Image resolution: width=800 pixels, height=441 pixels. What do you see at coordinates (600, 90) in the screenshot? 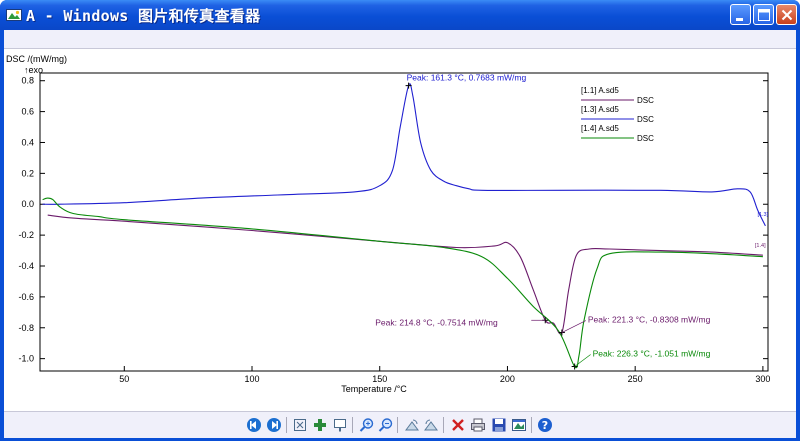
I see `legend-entry-name: [1.1] A.sd5` at bounding box center [600, 90].